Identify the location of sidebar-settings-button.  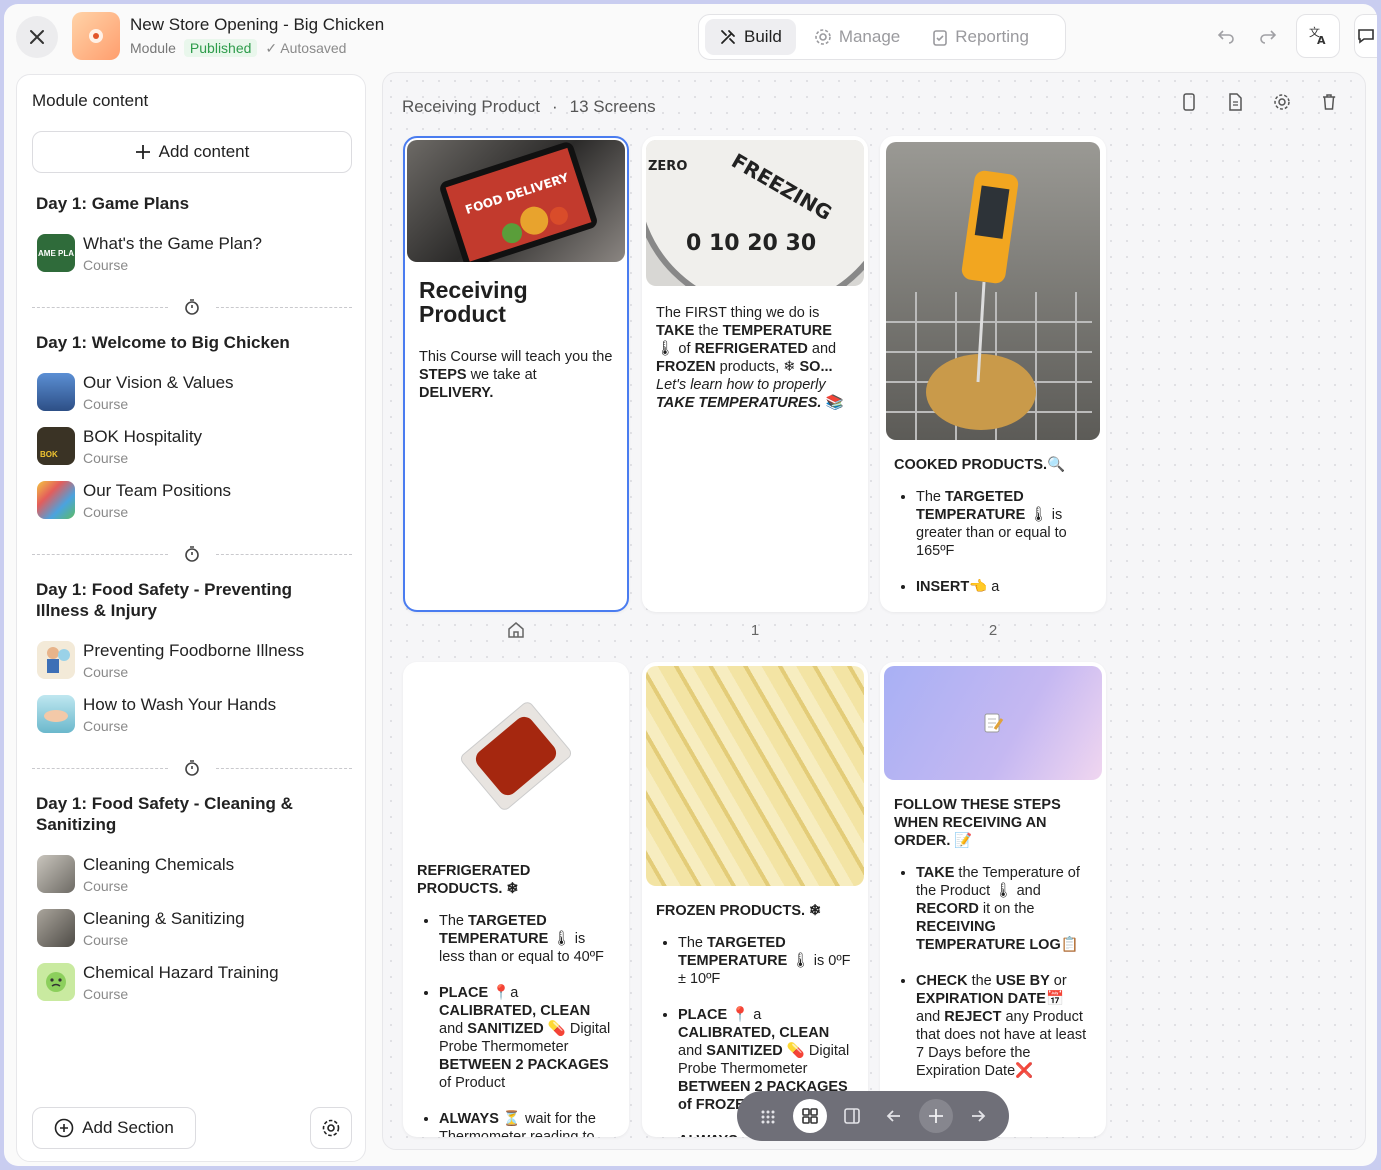
(331, 1128).